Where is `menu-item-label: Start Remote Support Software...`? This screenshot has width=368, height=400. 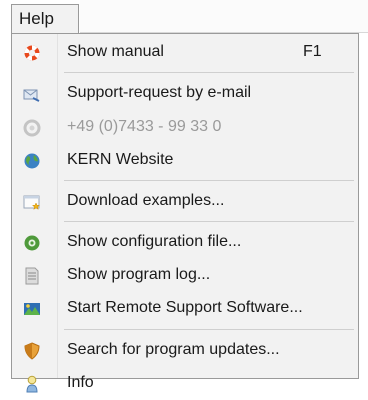 menu-item-label: Start Remote Support Software... is located at coordinates (185, 307).